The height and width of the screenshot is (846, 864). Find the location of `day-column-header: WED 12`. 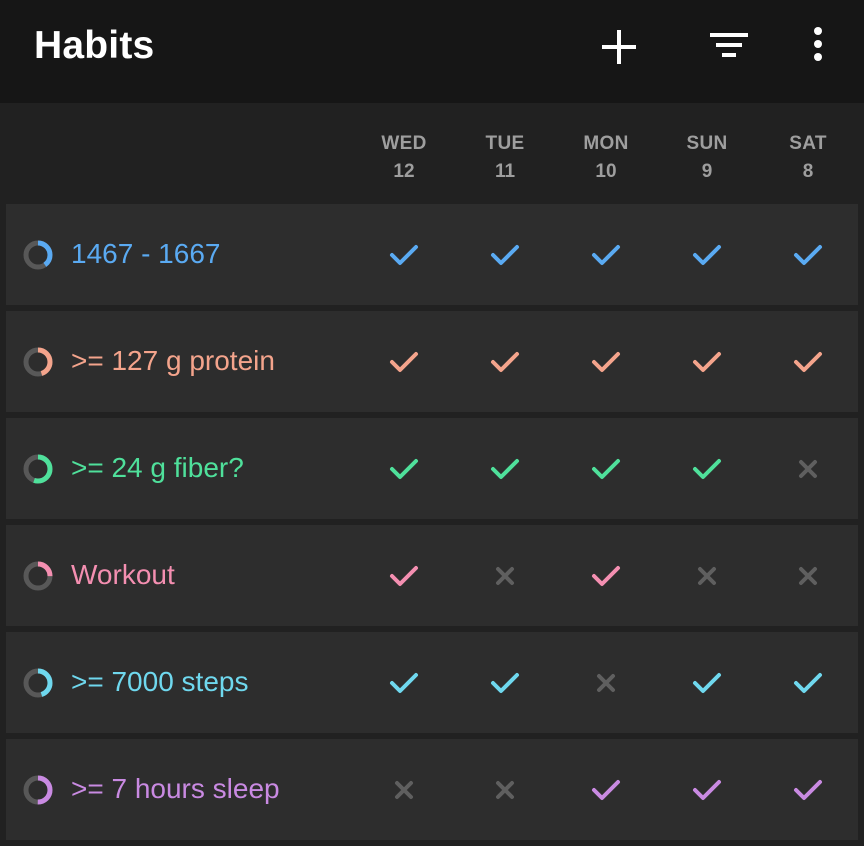

day-column-header: WED 12 is located at coordinates (404, 158).